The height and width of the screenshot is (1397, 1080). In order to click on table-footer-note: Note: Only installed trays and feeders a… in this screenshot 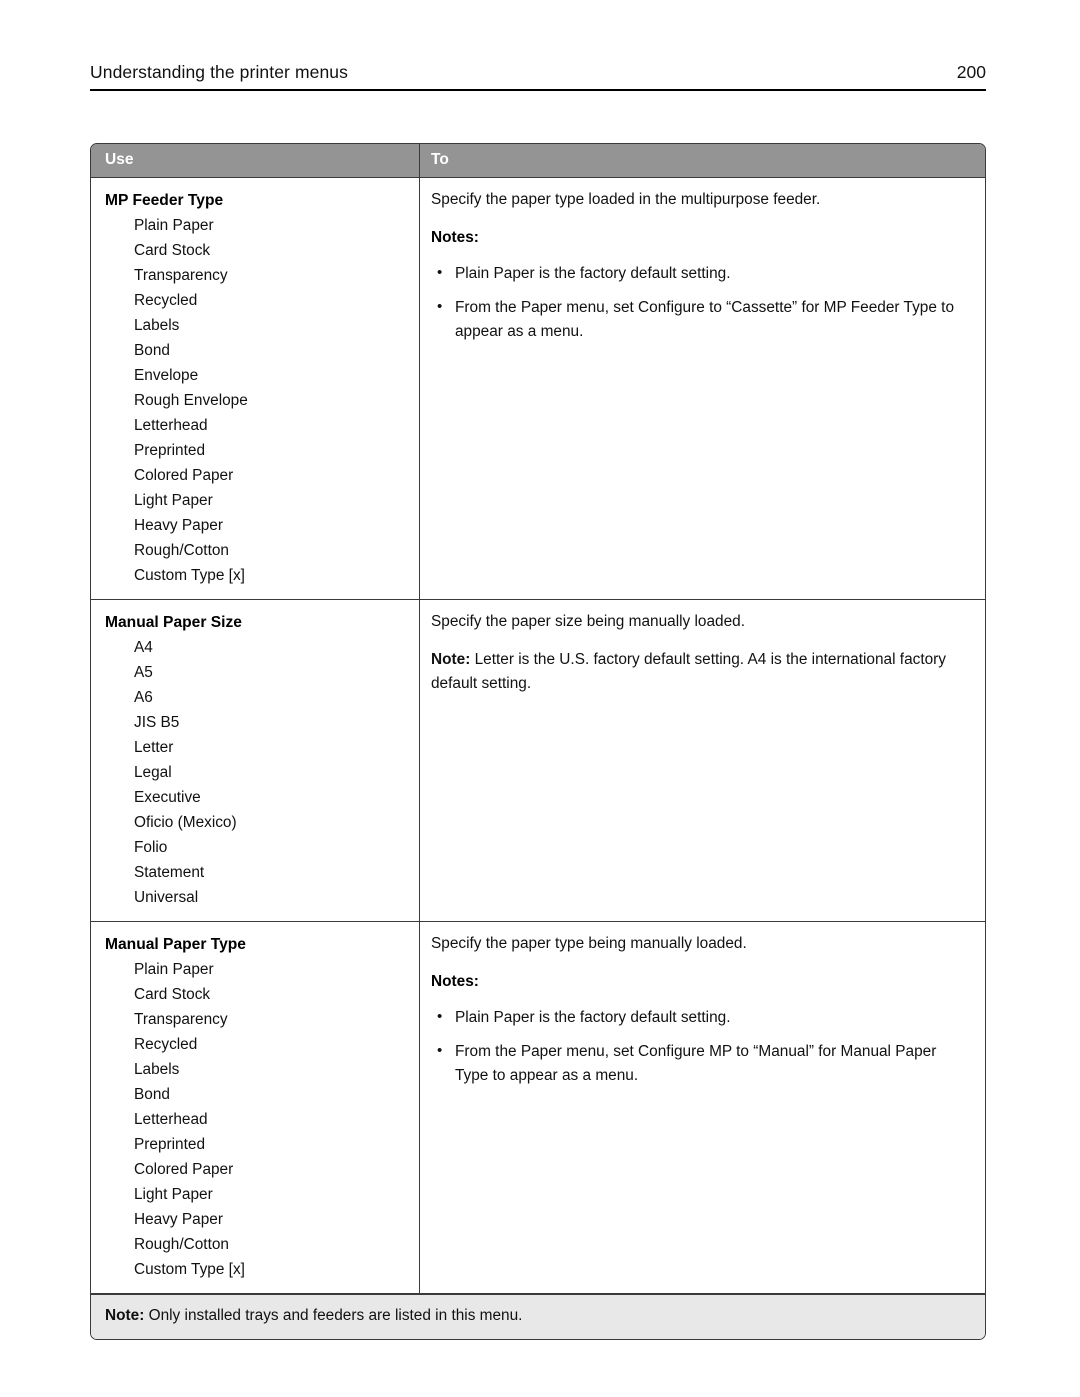, I will do `click(538, 1316)`.